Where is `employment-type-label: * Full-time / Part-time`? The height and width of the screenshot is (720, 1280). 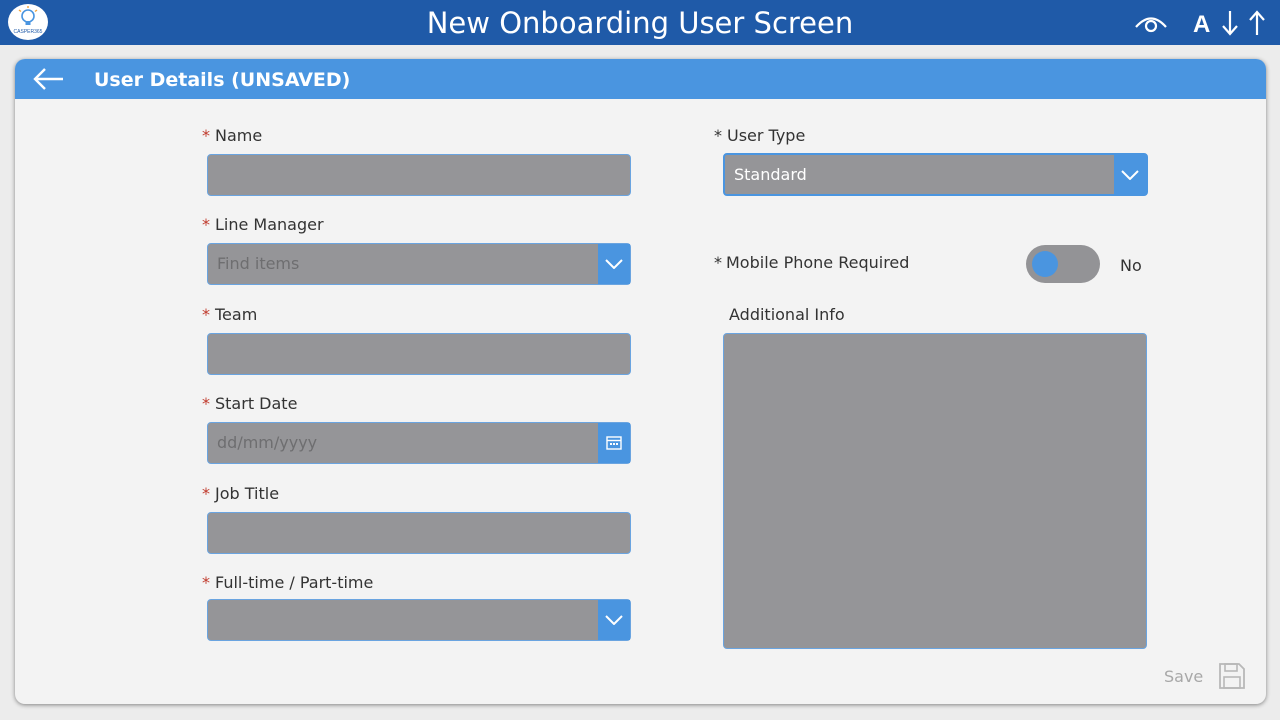 employment-type-label: * Full-time / Part-time is located at coordinates (287, 582).